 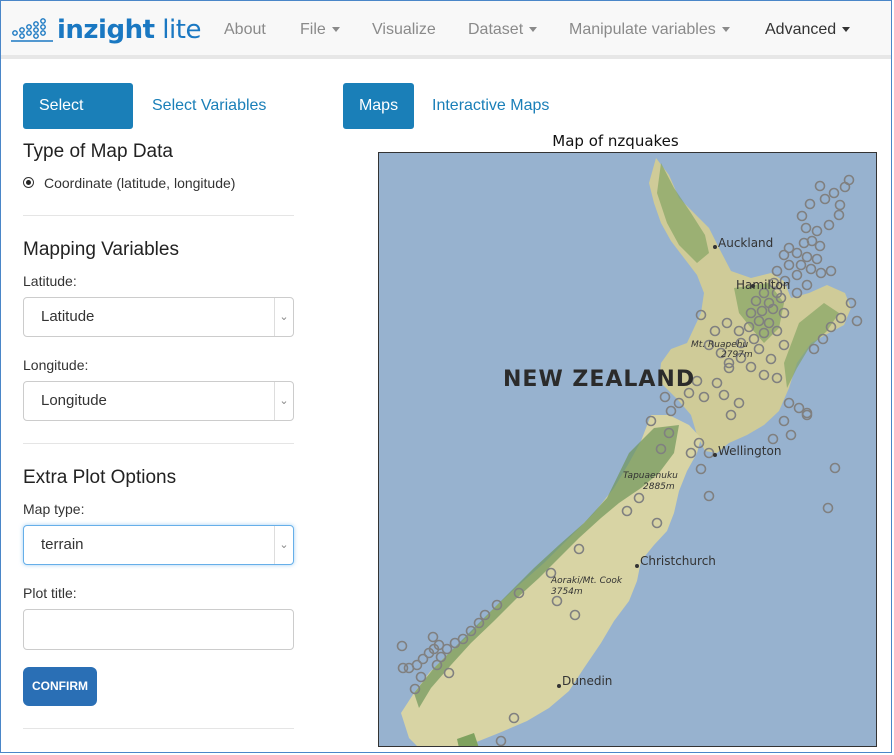 What do you see at coordinates (763, 285) in the screenshot?
I see `city-label-hamilton: Hamilton` at bounding box center [763, 285].